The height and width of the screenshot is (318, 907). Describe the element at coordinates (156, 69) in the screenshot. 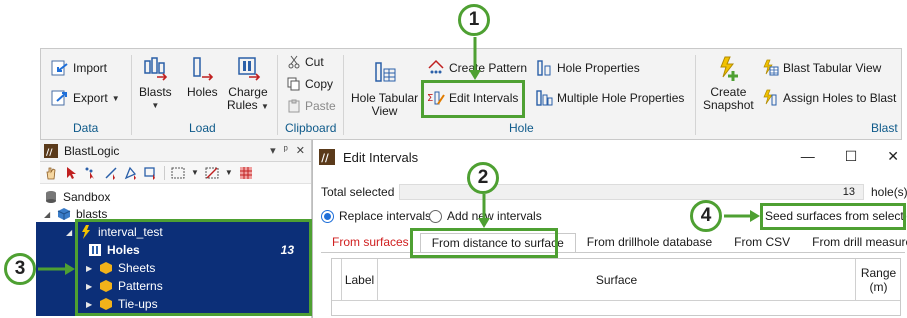

I see `blasts-icon` at that location.